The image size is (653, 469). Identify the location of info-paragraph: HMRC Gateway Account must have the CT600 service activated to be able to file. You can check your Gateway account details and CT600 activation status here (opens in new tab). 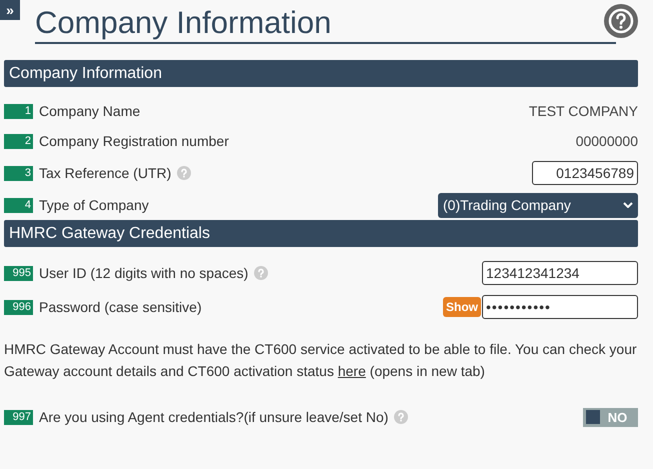
(321, 360).